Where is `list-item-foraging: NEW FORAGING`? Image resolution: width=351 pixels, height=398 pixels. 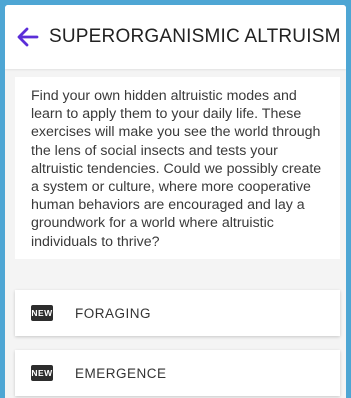
list-item-foraging: NEW FORAGING is located at coordinates (177, 313).